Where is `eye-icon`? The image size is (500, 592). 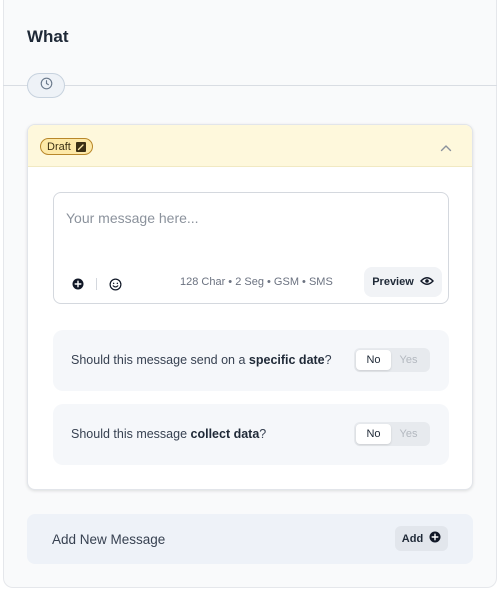 eye-icon is located at coordinates (426, 282).